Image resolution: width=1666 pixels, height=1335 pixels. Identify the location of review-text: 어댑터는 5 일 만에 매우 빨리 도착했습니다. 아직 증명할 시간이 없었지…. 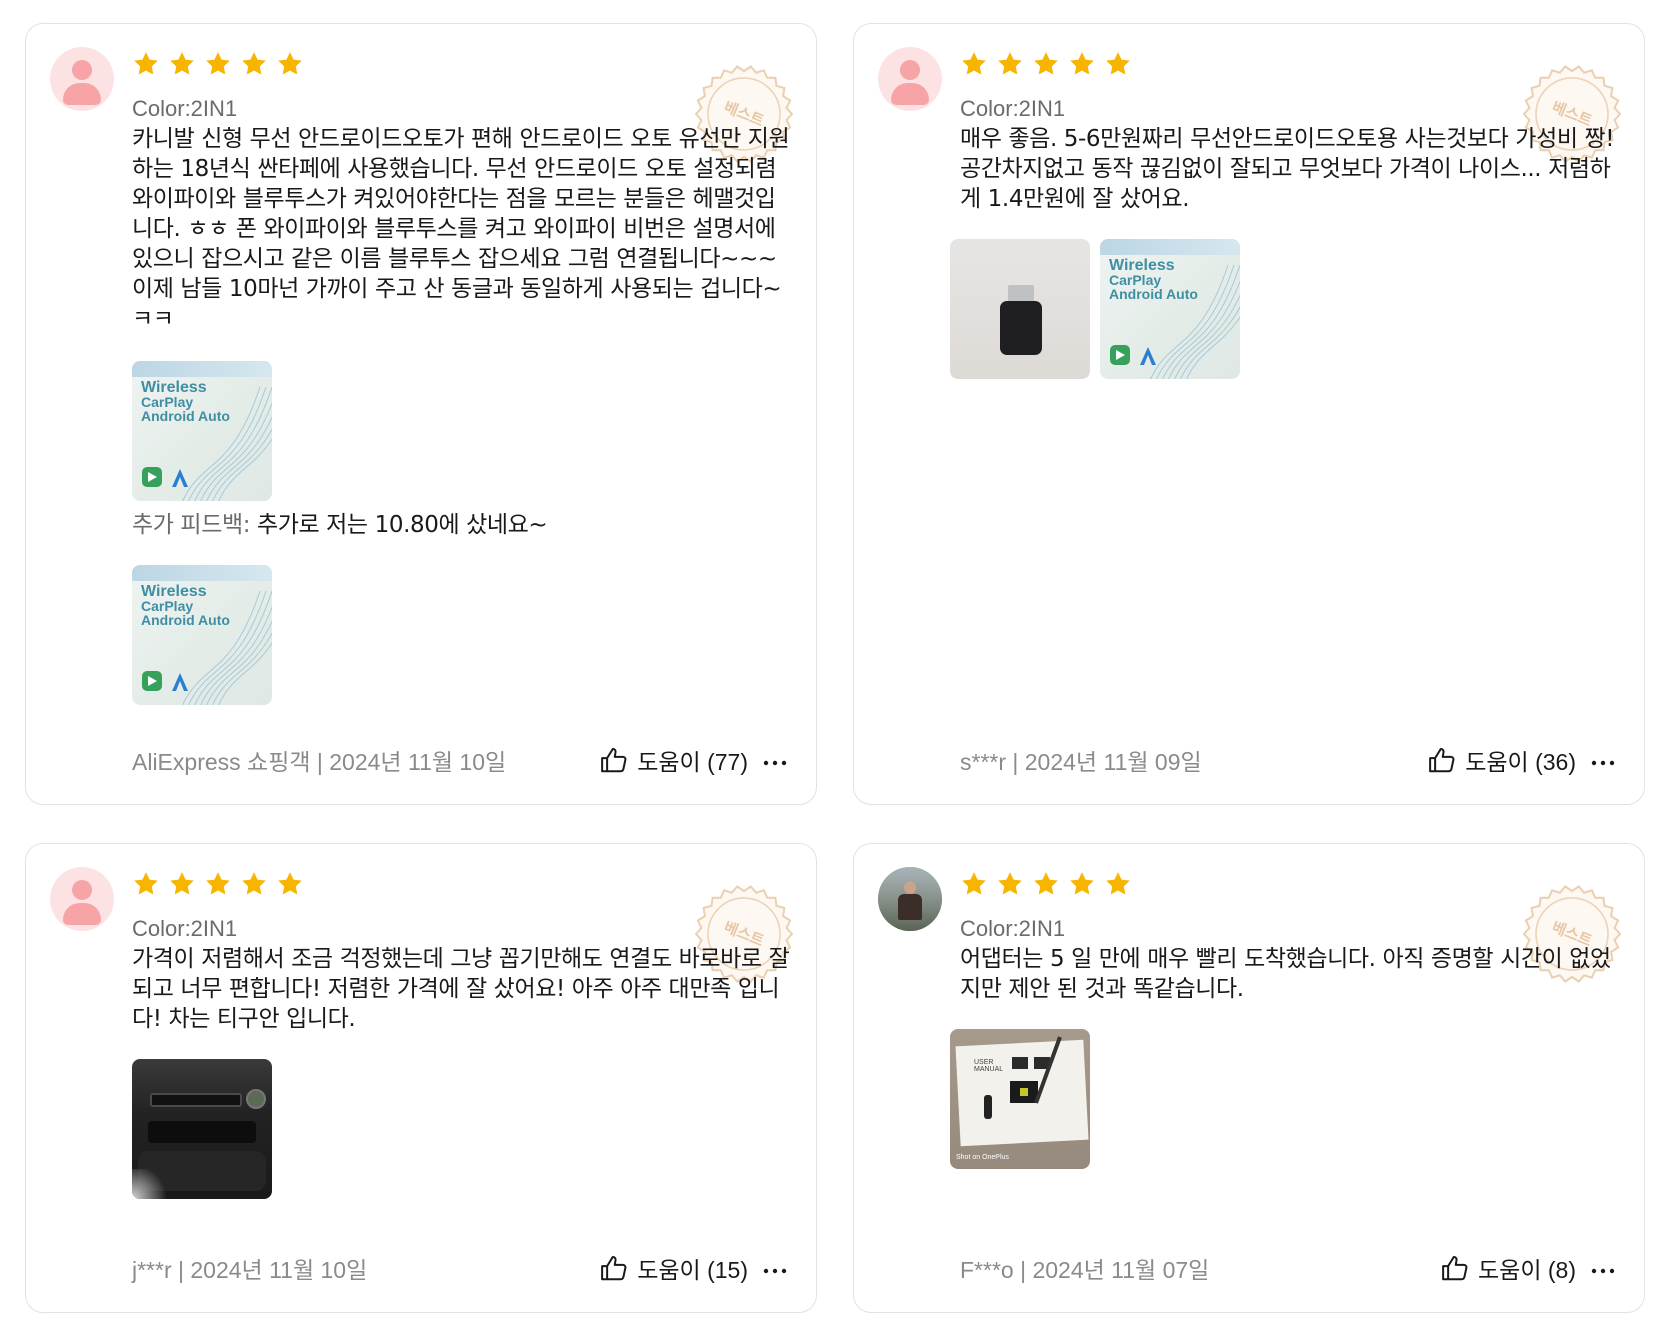
(1285, 974).